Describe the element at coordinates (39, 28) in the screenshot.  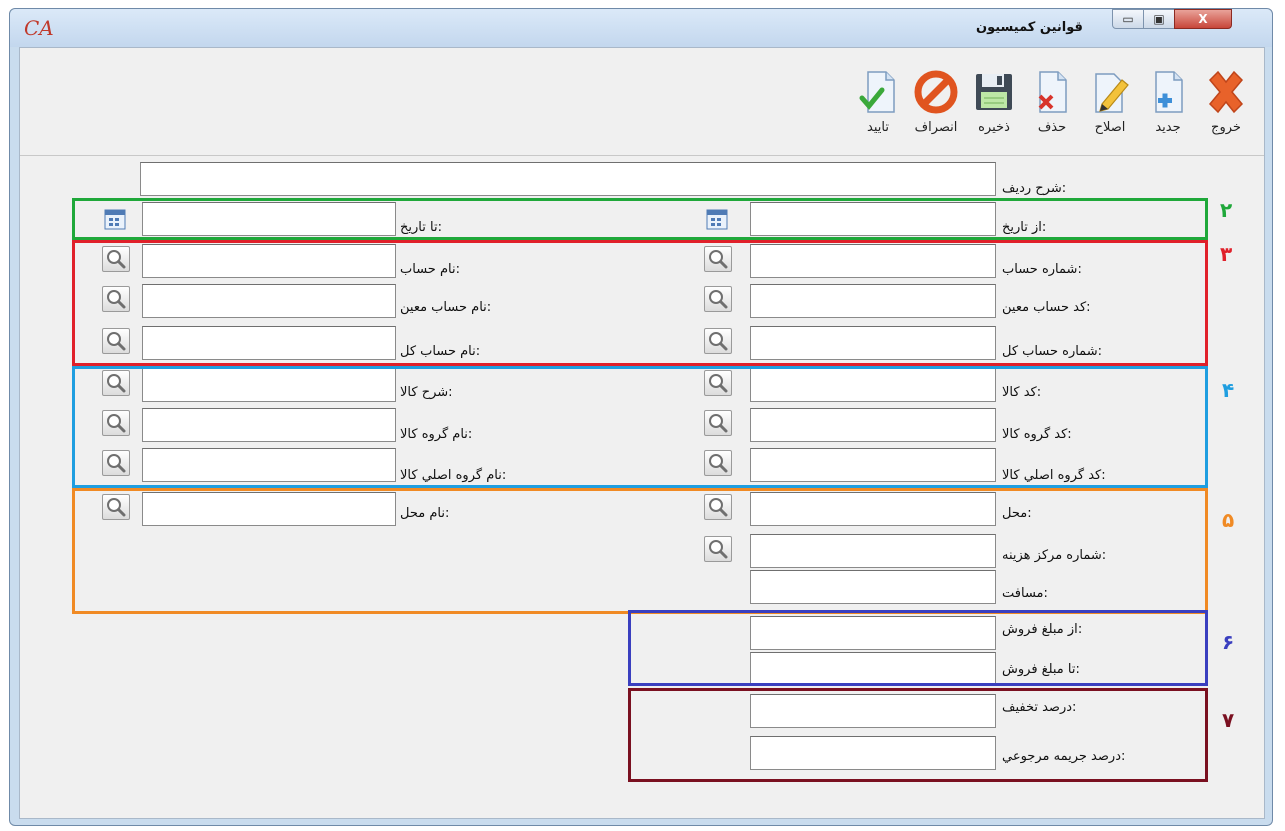
I see `app-logo: CA` at that location.